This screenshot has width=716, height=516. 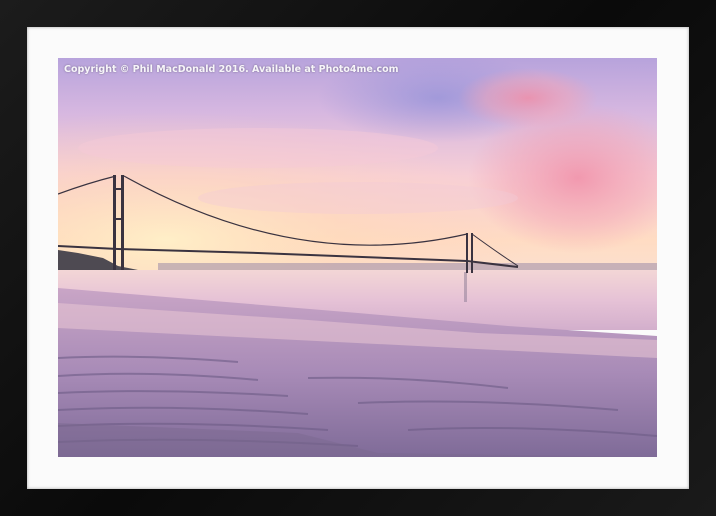 I want to click on wispy-cloud, so click(x=258, y=148).